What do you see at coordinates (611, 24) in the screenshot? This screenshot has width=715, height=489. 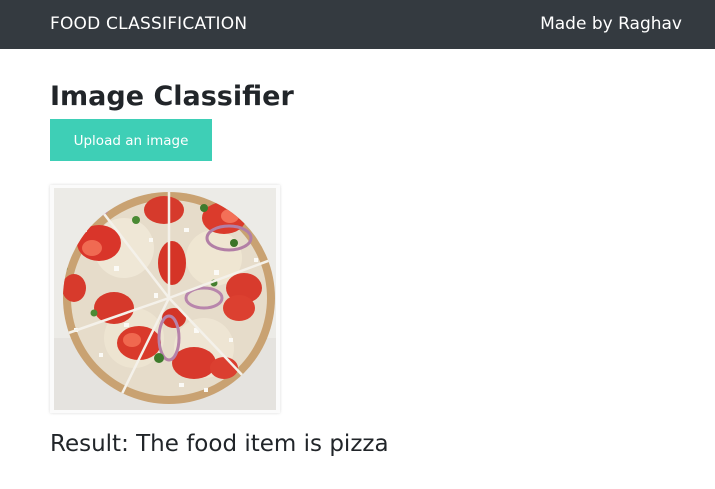 I see `author-credit: Made by Raghav` at bounding box center [611, 24].